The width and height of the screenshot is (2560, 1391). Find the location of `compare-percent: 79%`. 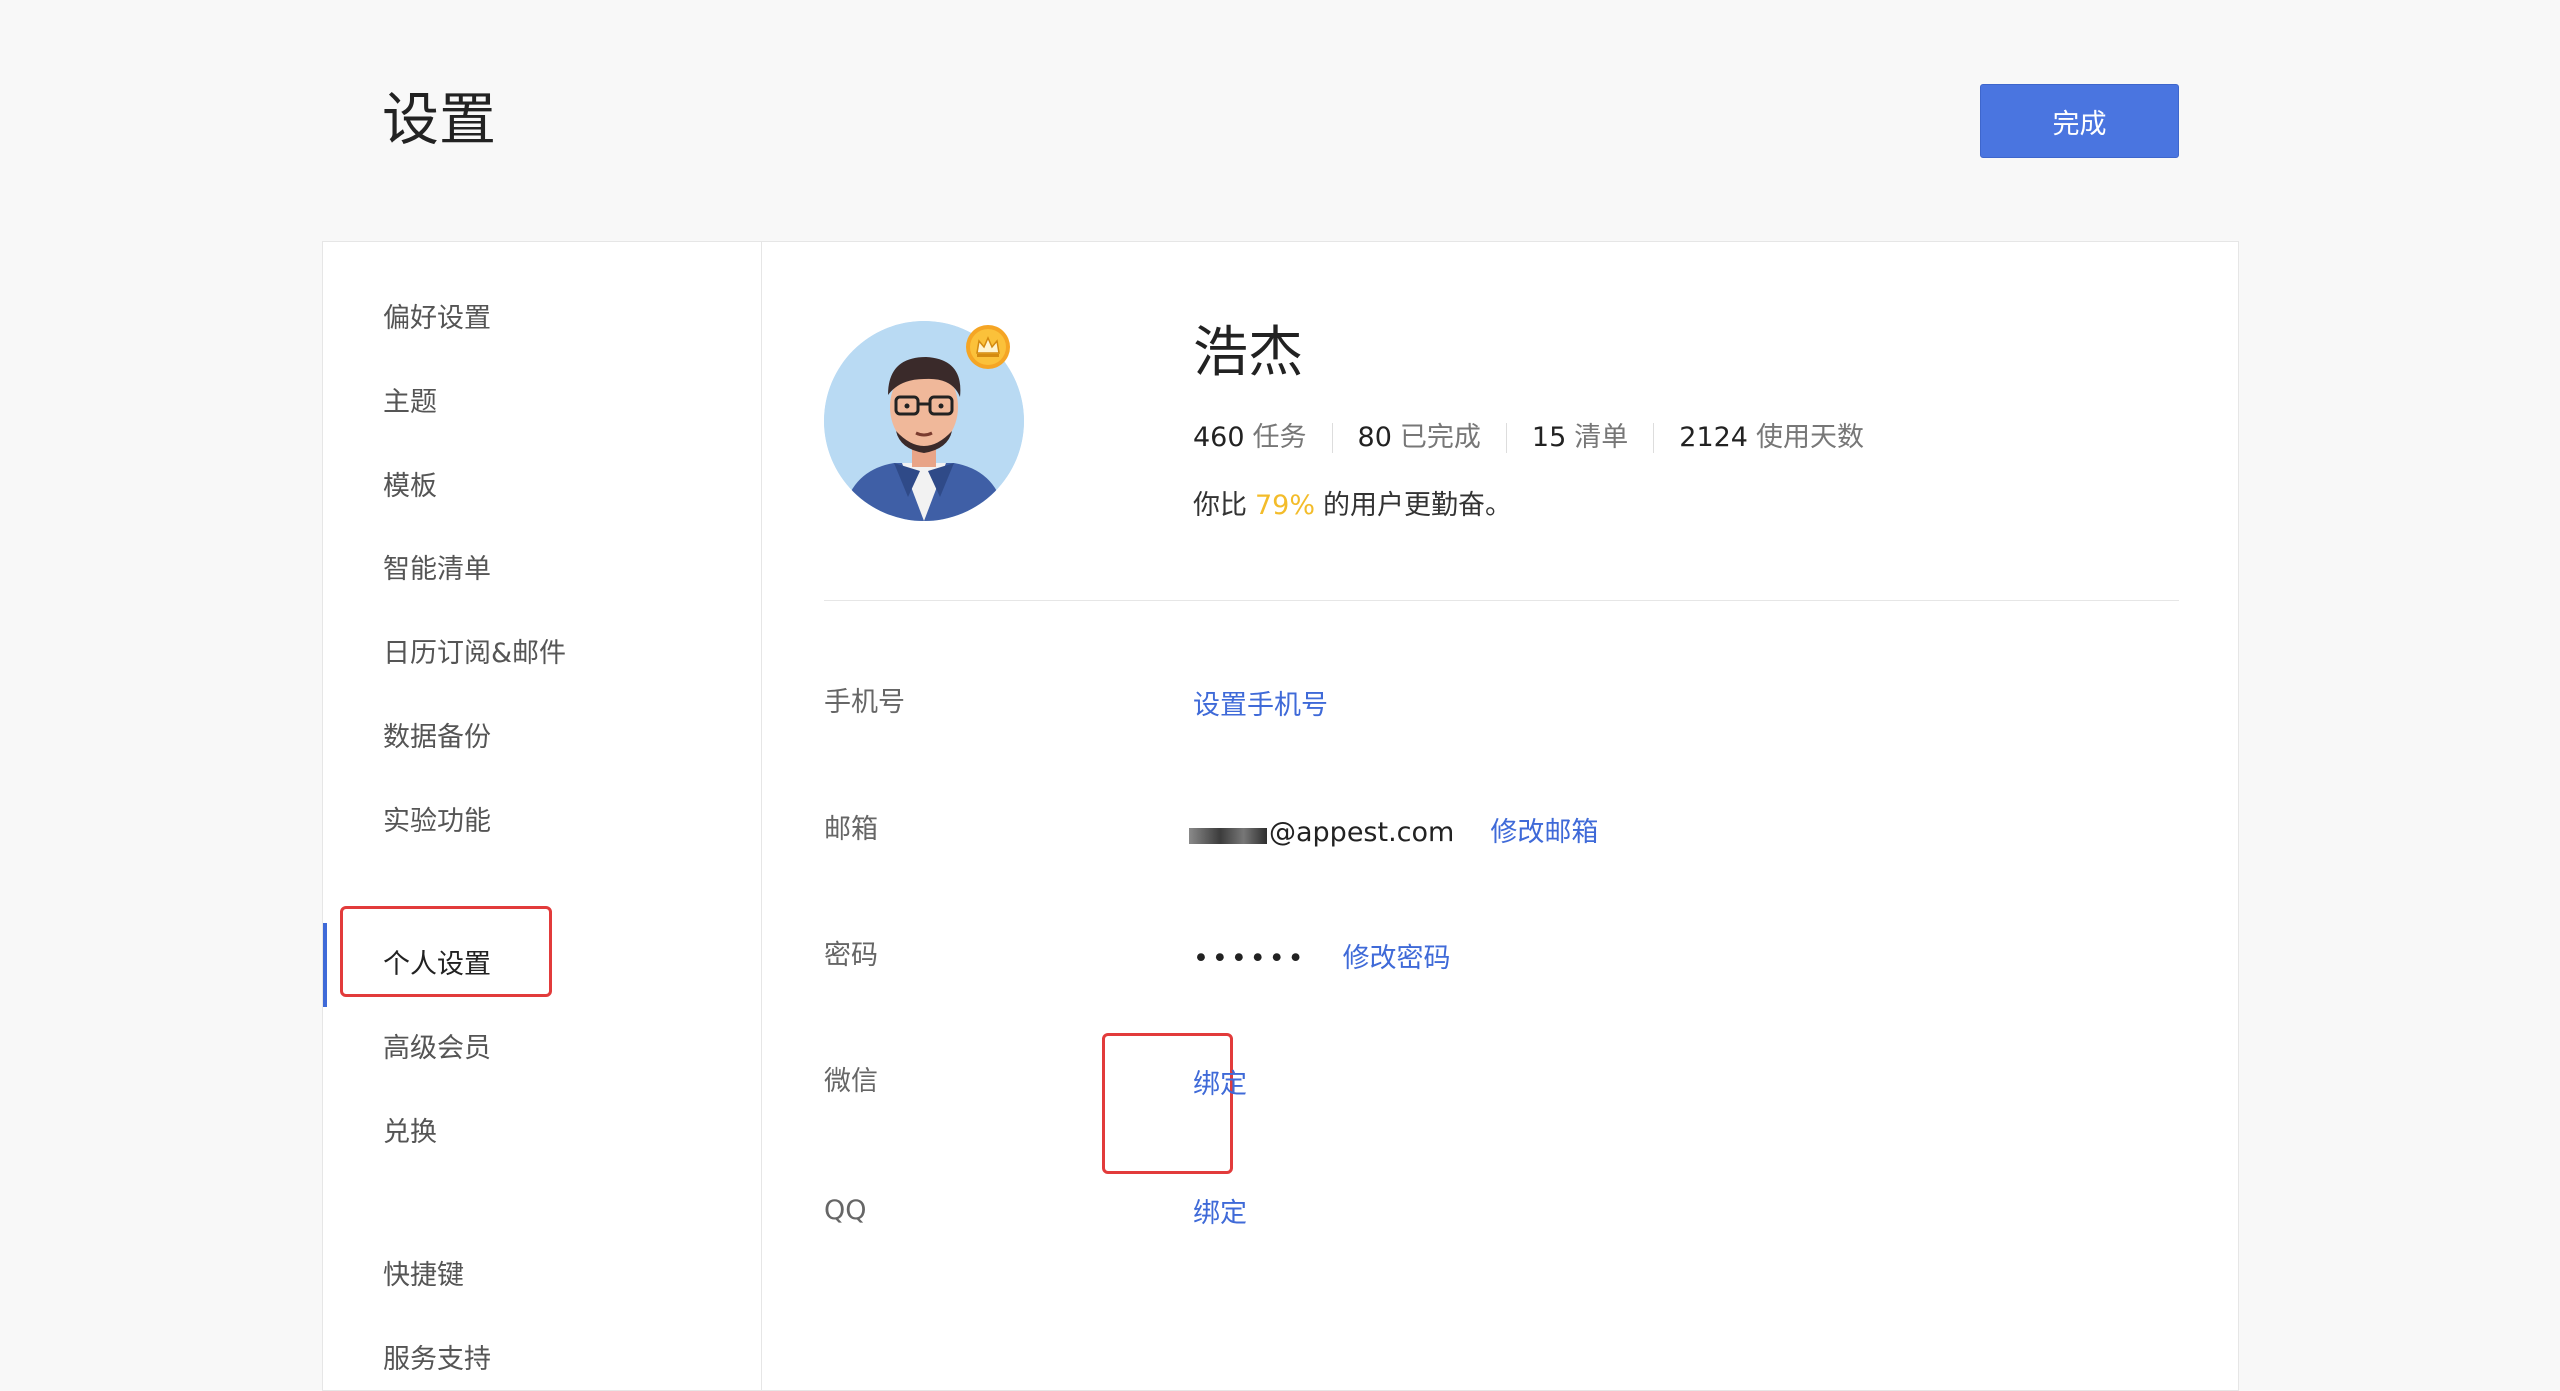

compare-percent: 79% is located at coordinates (1285, 505).